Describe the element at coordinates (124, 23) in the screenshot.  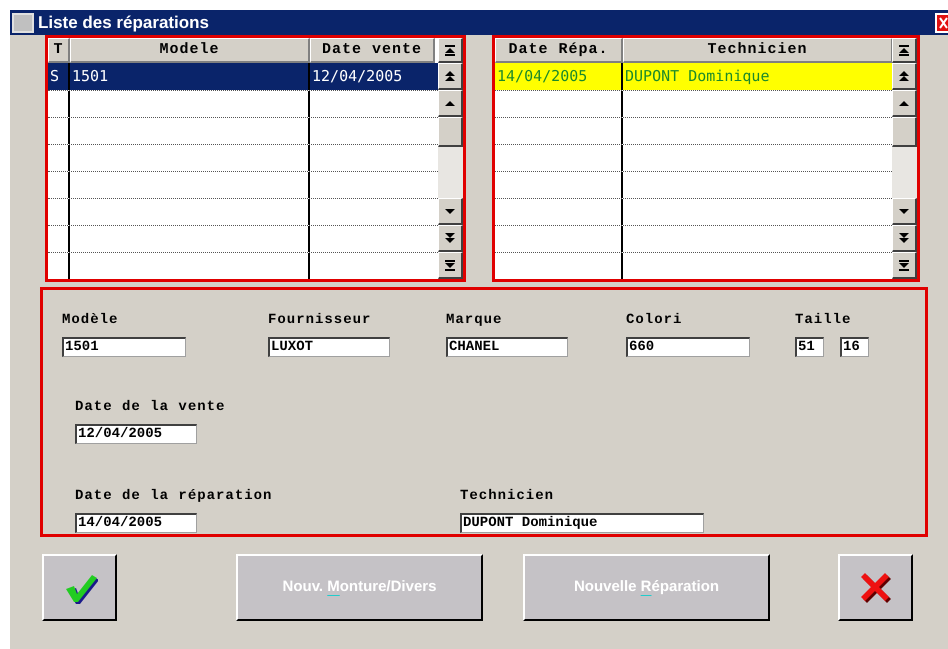
I see `window-title: Liste des réparations` at that location.